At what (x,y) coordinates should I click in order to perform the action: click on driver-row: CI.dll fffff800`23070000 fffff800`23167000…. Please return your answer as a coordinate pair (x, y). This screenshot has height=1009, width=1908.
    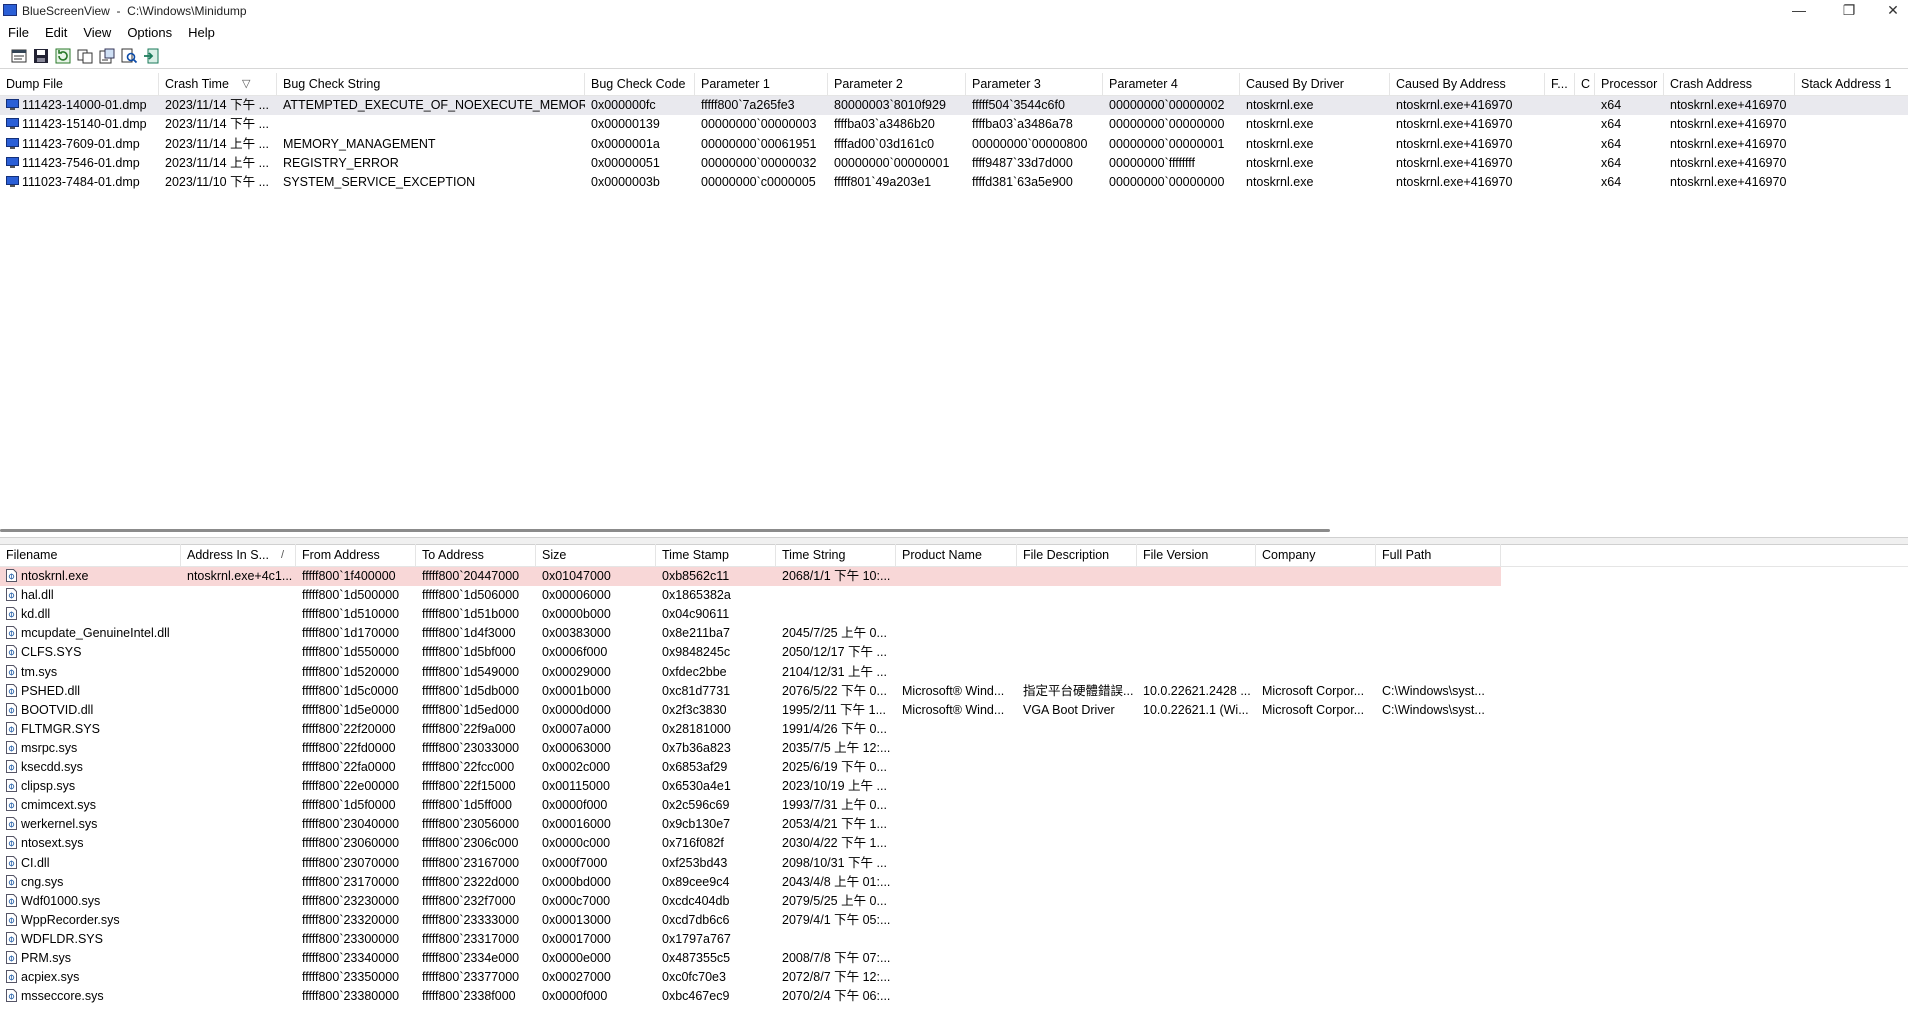
    Looking at the image, I should click on (954, 863).